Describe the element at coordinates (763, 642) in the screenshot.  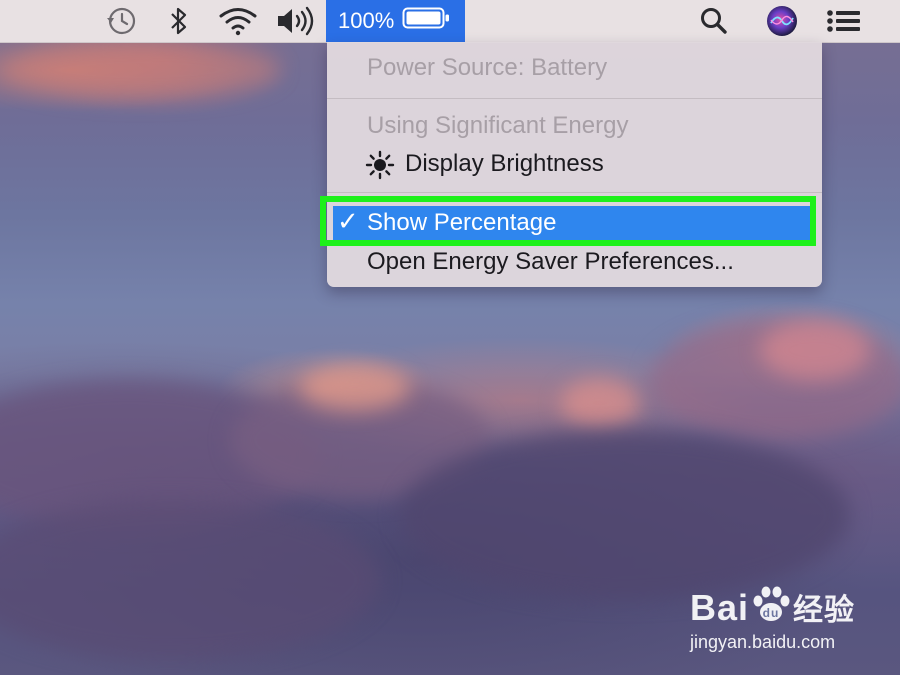
I see `watermark-url: jingyan.baidu.com` at that location.